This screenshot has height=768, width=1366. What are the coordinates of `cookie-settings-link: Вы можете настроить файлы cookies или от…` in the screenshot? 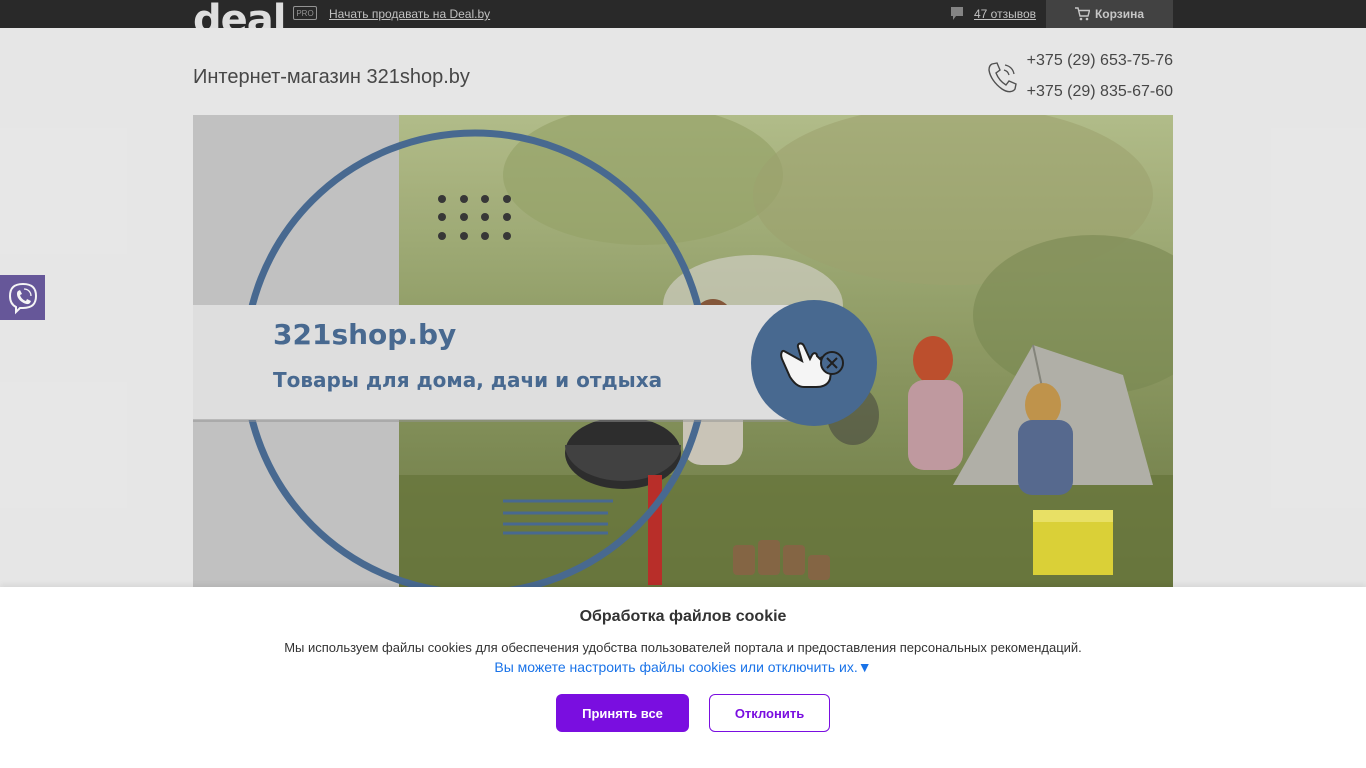 It's located at (683, 667).